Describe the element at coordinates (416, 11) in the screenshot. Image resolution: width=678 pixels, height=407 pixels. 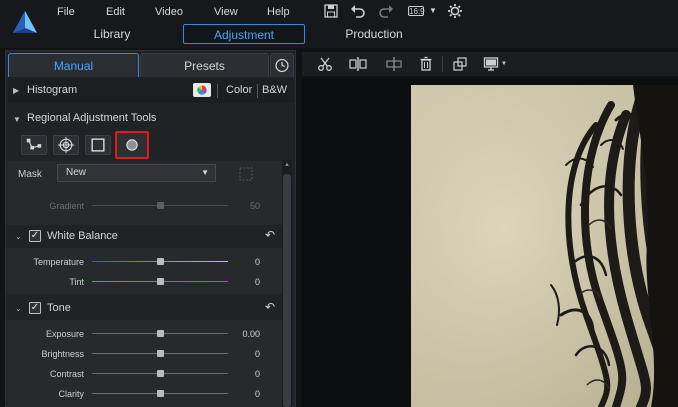
I see `aspect-ratio-icon: 16:9` at that location.